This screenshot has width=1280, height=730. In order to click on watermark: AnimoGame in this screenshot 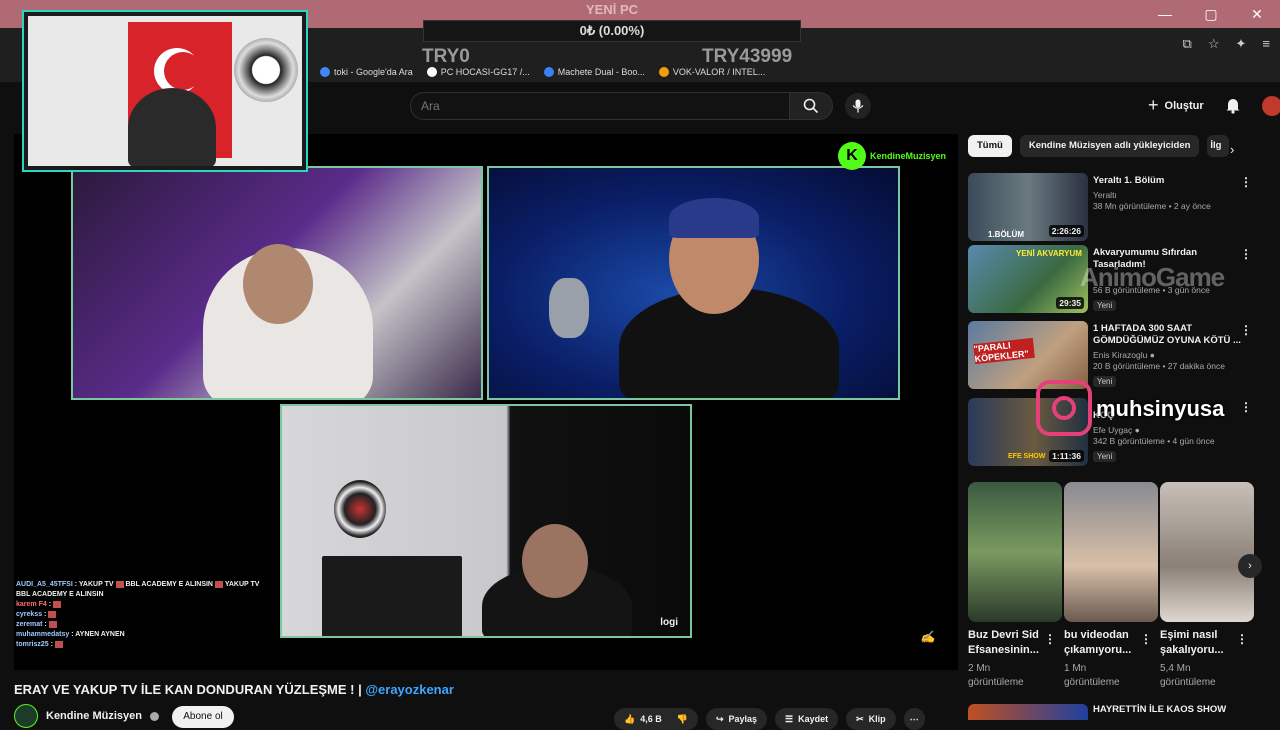, I will do `click(1152, 277)`.